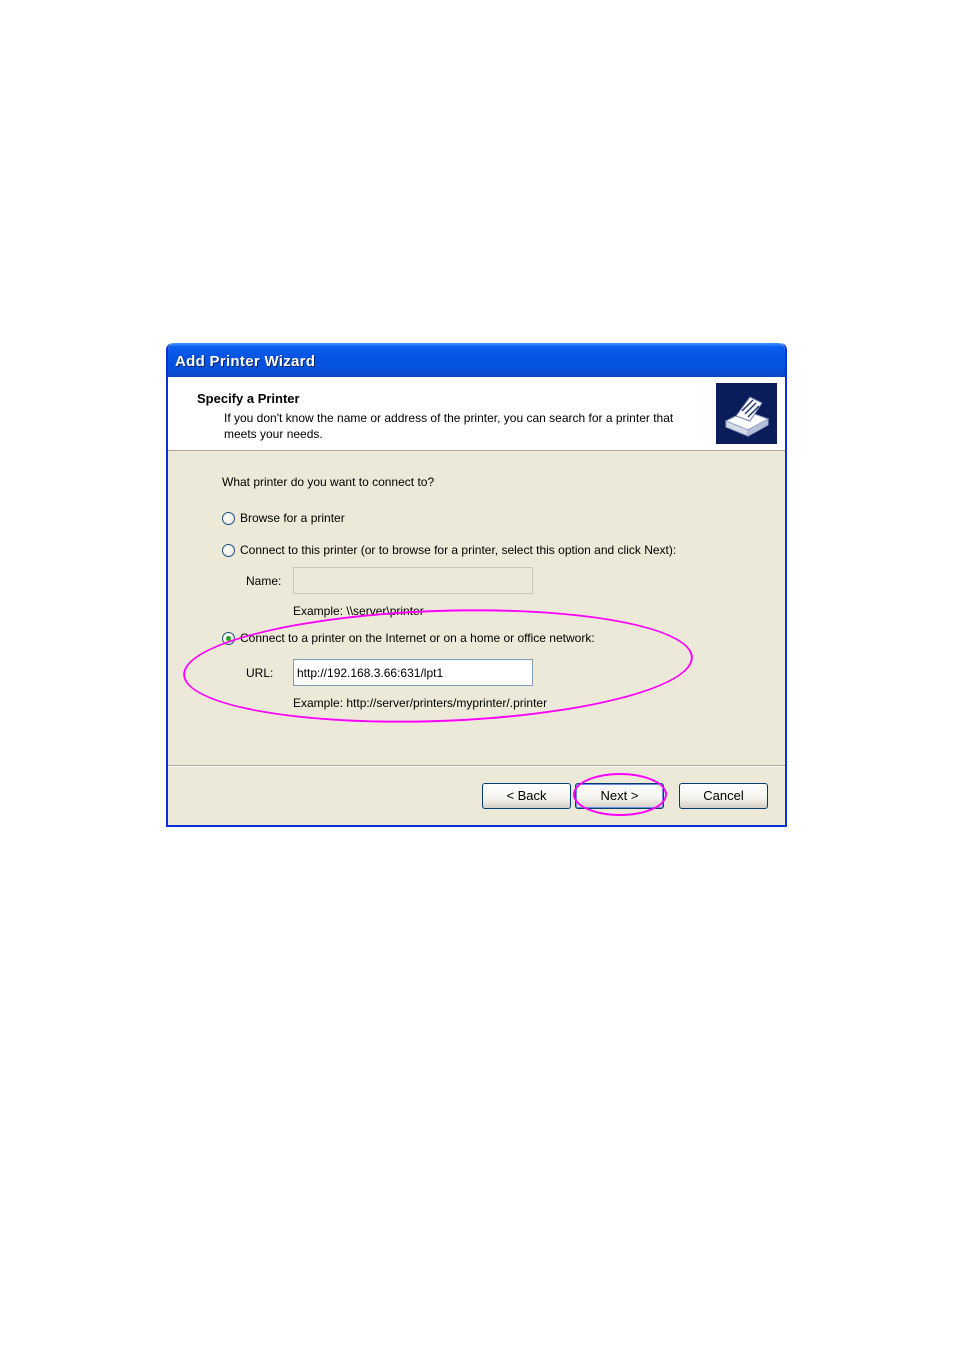 The height and width of the screenshot is (1352, 954). What do you see at coordinates (264, 581) in the screenshot?
I see `name-label: Name:` at bounding box center [264, 581].